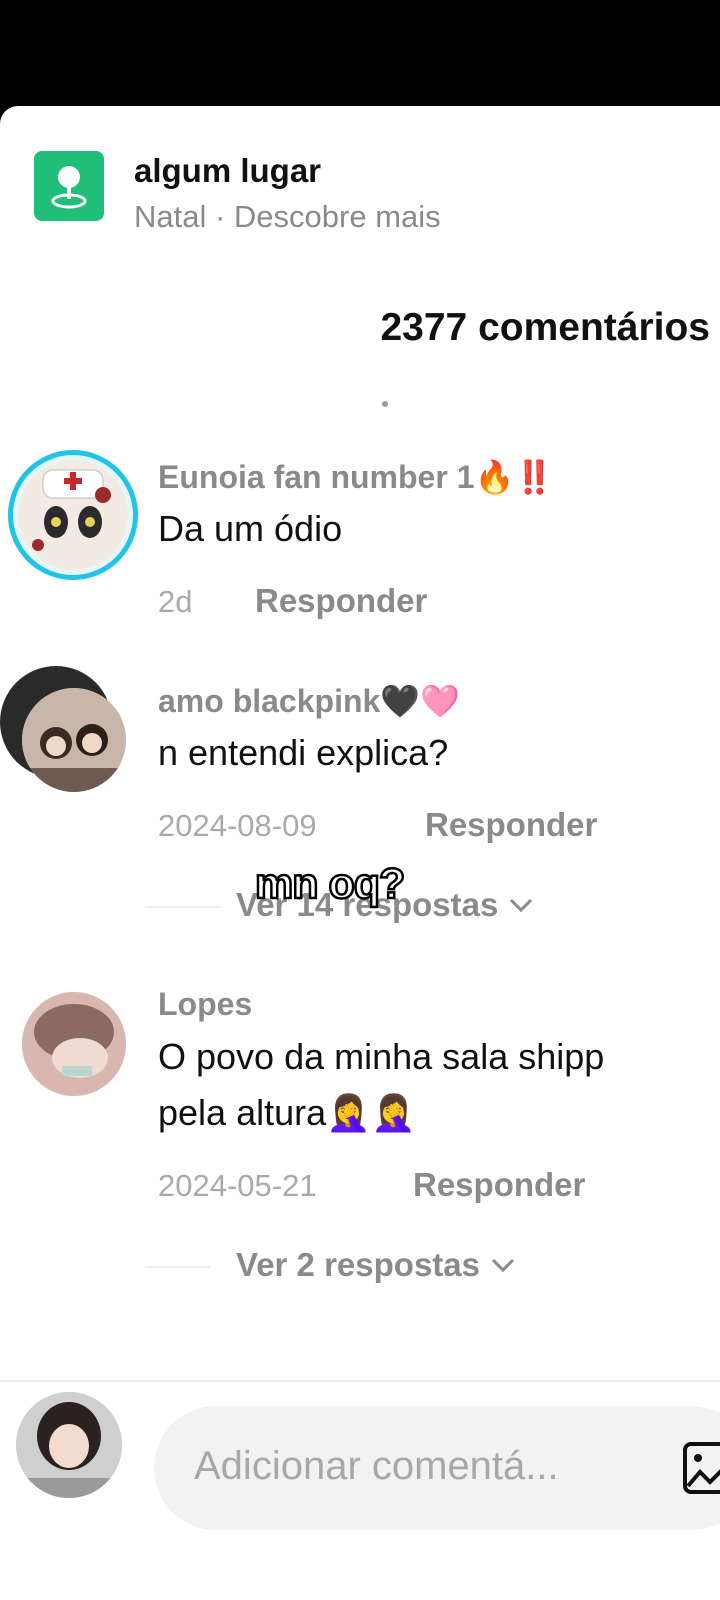 The image size is (720, 1600). I want to click on view-replies-label: Ver 2 respostas, so click(358, 1264).